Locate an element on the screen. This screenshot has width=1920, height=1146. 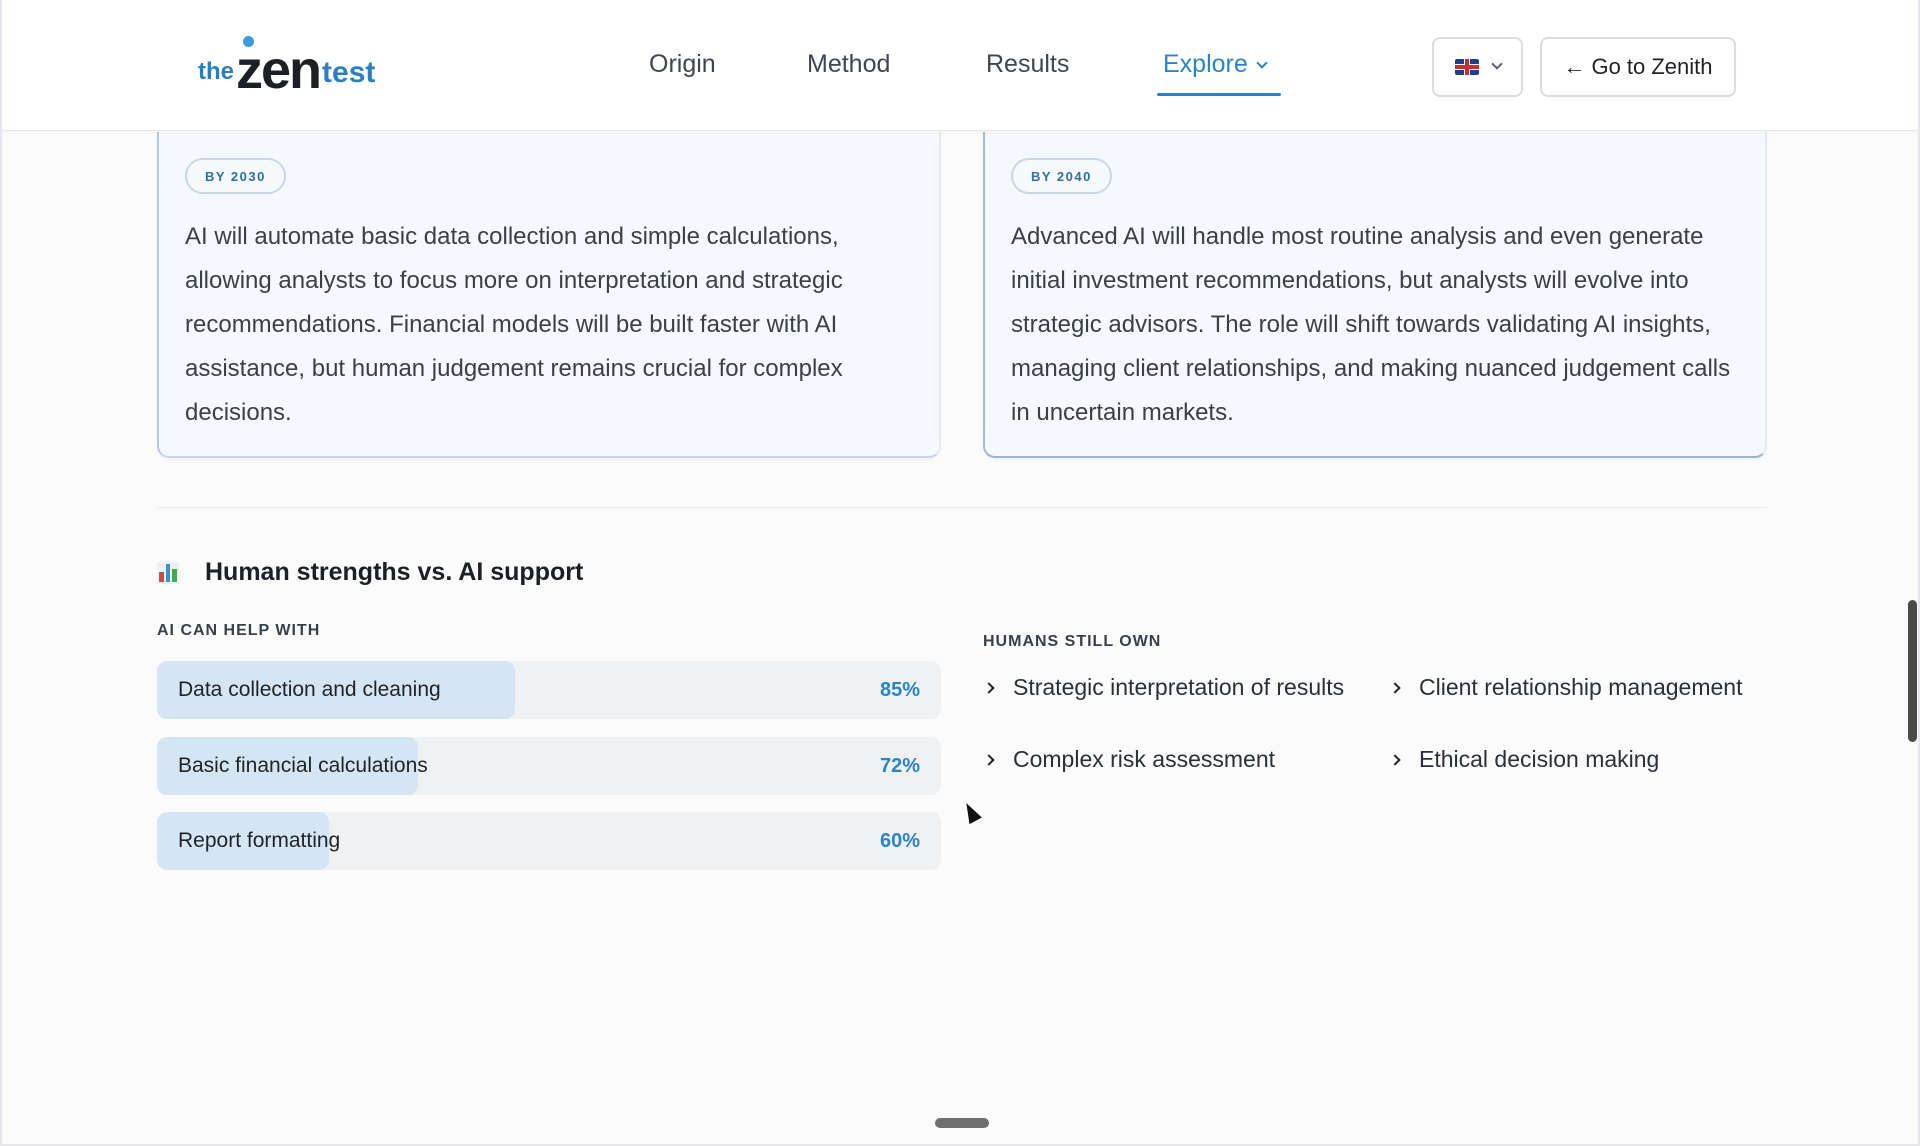
uk-flag-icon is located at coordinates (1466, 67).